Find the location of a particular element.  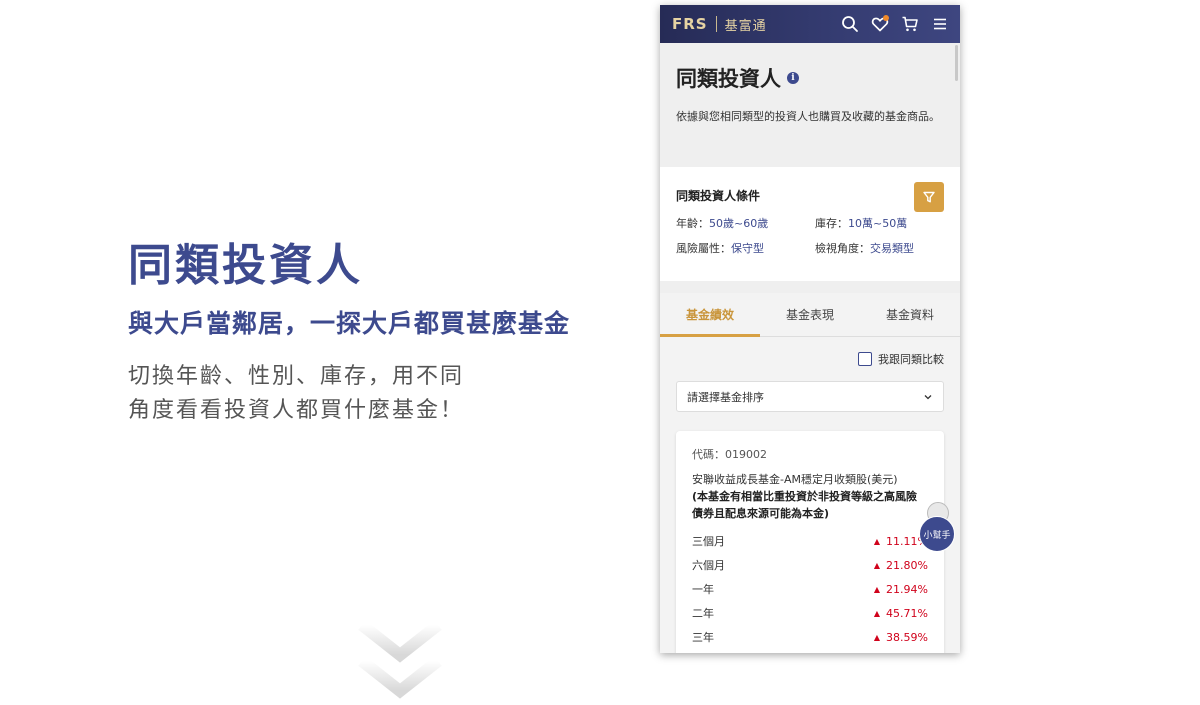

notification-dot is located at coordinates (886, 18).